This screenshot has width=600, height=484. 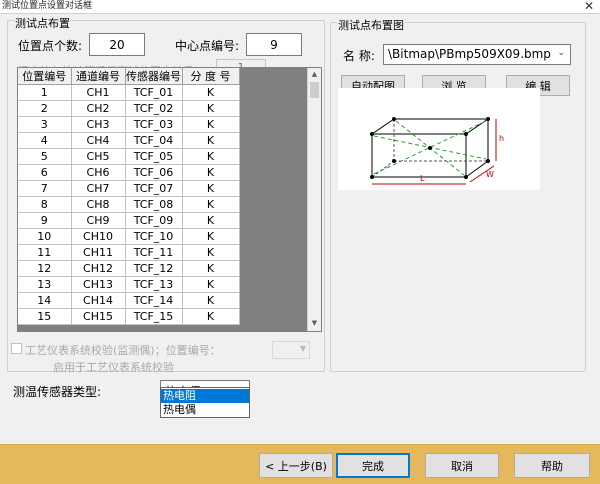 I want to click on column-header-sensor: 传感器编号, so click(x=154, y=76).